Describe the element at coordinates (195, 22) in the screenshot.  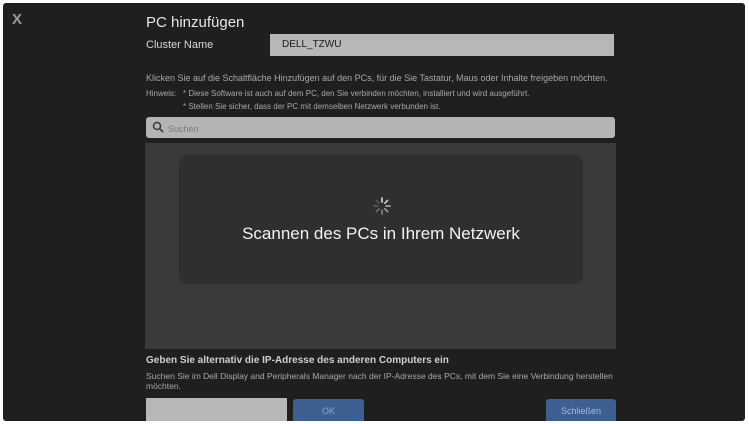
I see `dialog-title: PC hinzufügen` at that location.